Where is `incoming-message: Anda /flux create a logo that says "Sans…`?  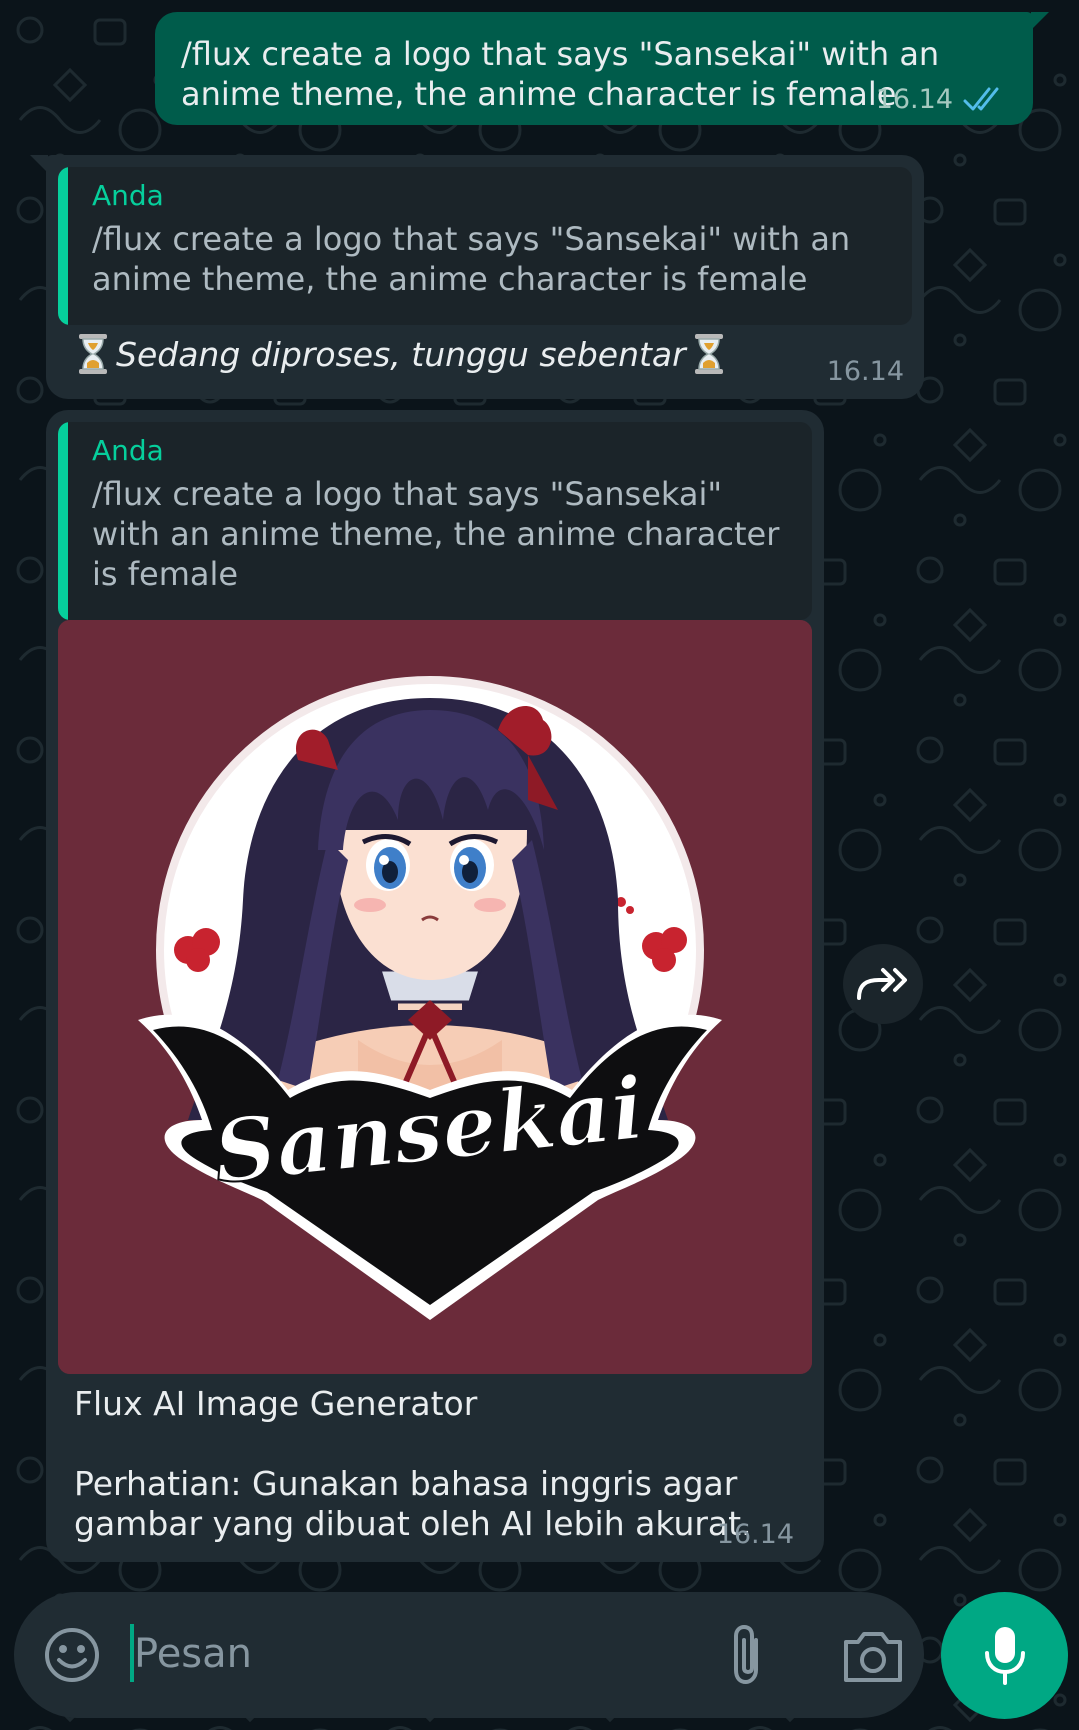
incoming-message: Anda /flux create a logo that says "Sans… is located at coordinates (477, 277).